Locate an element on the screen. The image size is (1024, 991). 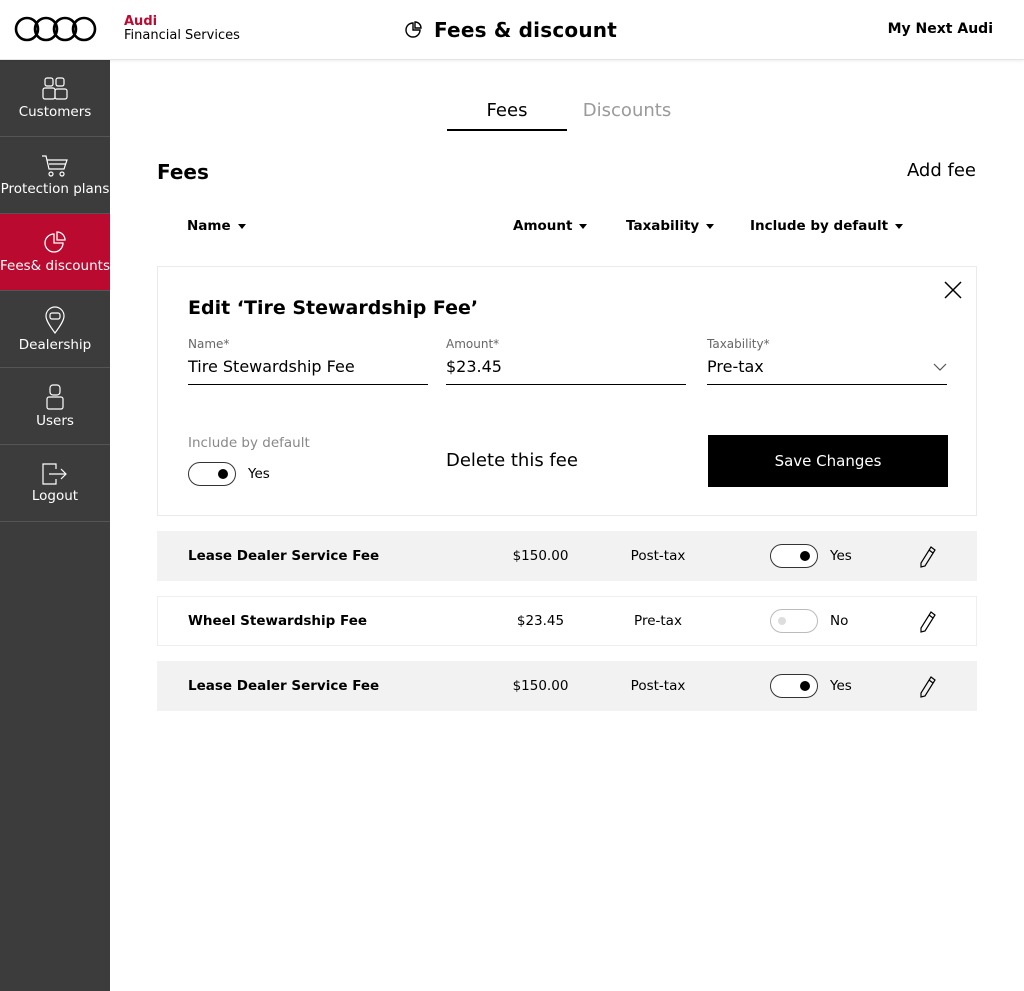
include-default-toggle-group: Yes is located at coordinates (229, 474).